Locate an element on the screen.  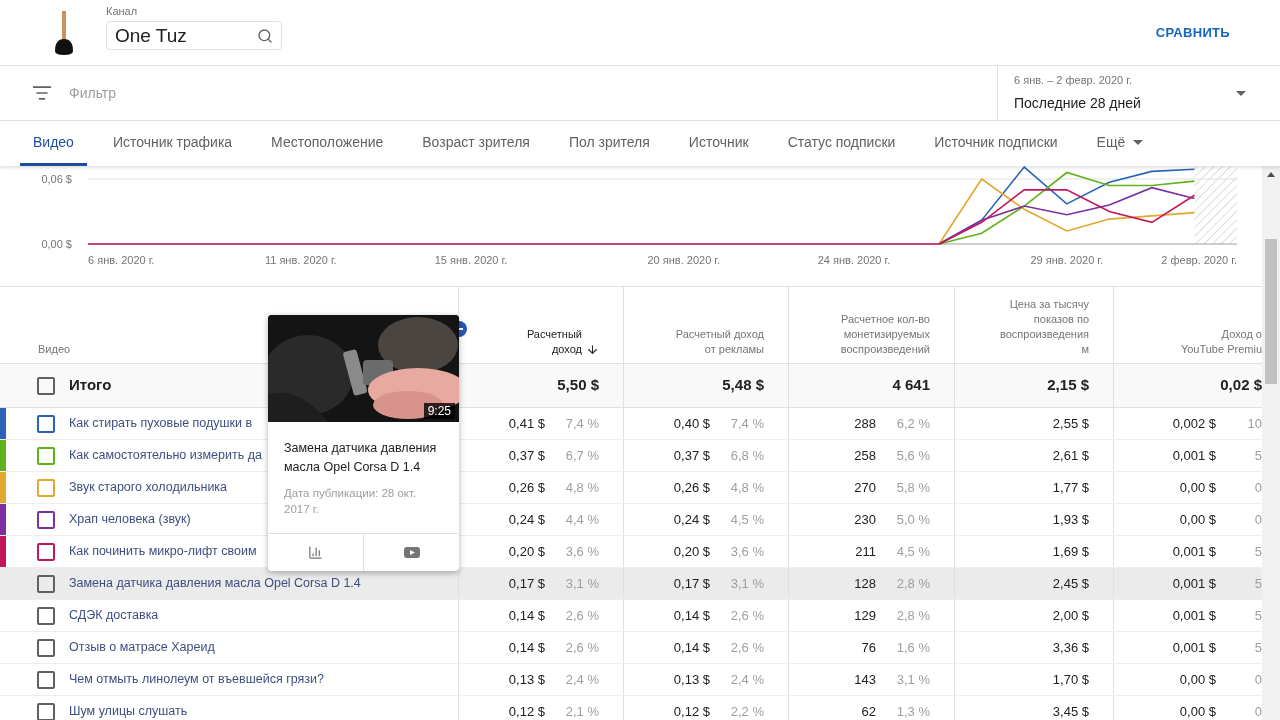
column-header: Видео is located at coordinates (54, 349).